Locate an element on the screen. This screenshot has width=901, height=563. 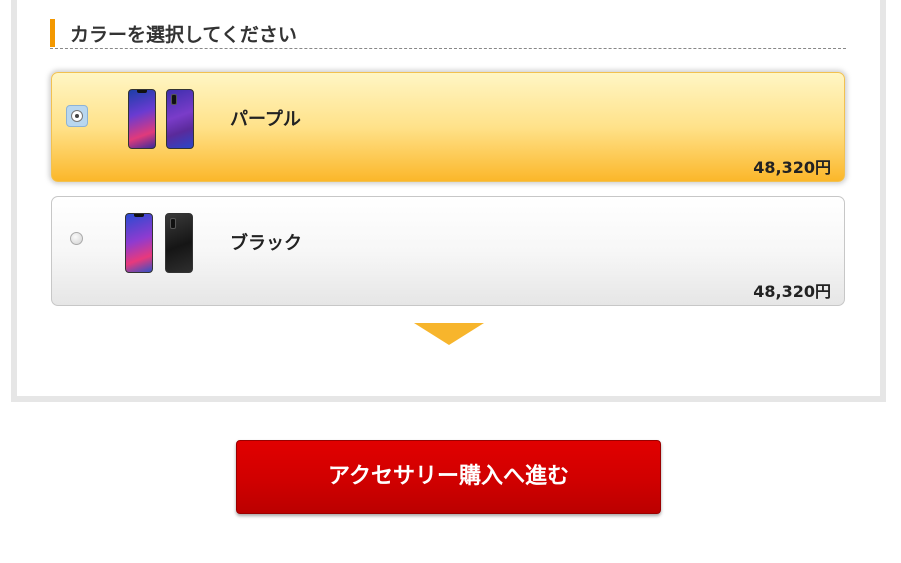
section-heading: カラーを選択してください is located at coordinates (448, 33).